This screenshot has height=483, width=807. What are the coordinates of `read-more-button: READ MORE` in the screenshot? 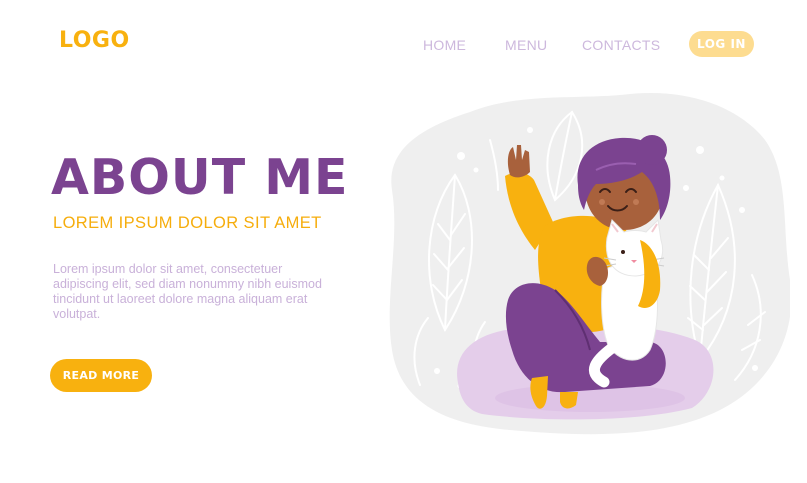 It's located at (101, 375).